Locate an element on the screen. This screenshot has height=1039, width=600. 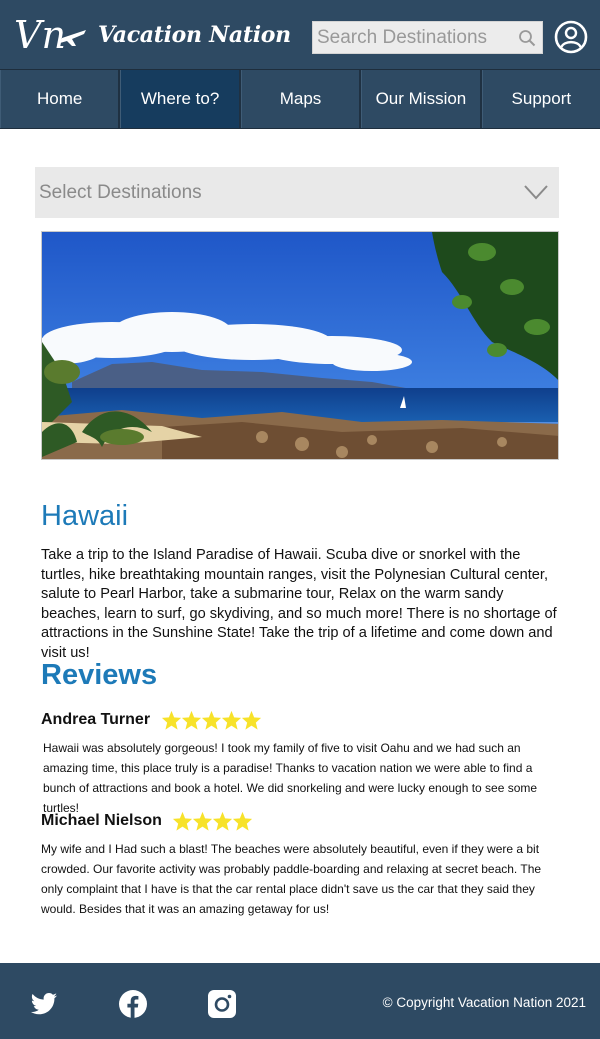
site-header: Vn Vacation Nation is located at coordinates (300, 34).